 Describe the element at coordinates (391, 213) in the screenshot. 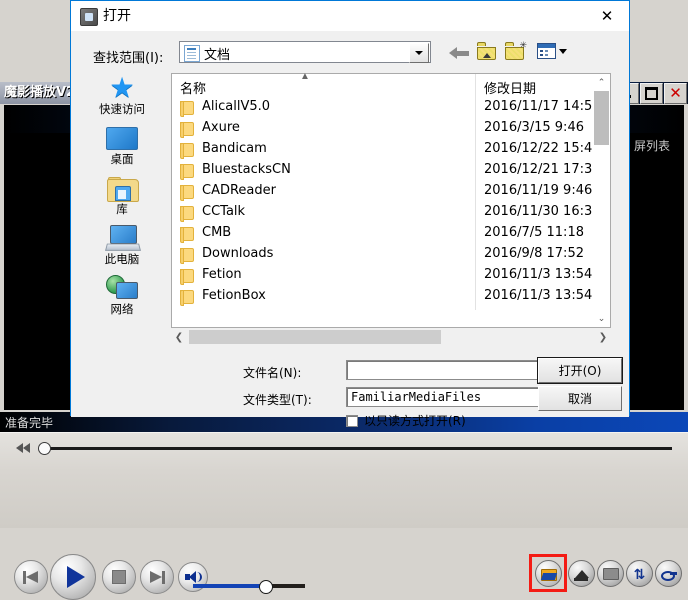

I see `table-row: CCTalk 2016/11/30 16:37` at that location.